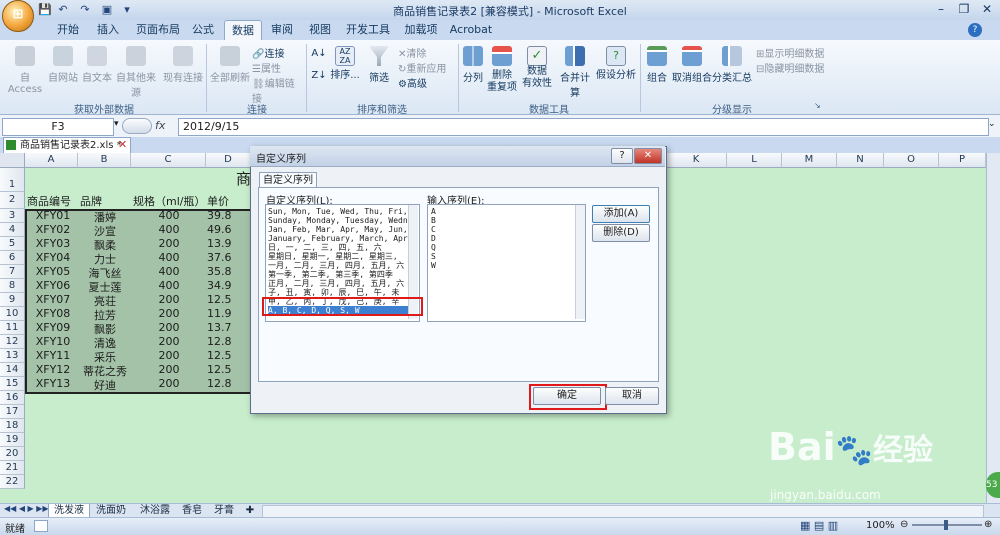  I want to click on save-icon: 💾, so click(45, 10).